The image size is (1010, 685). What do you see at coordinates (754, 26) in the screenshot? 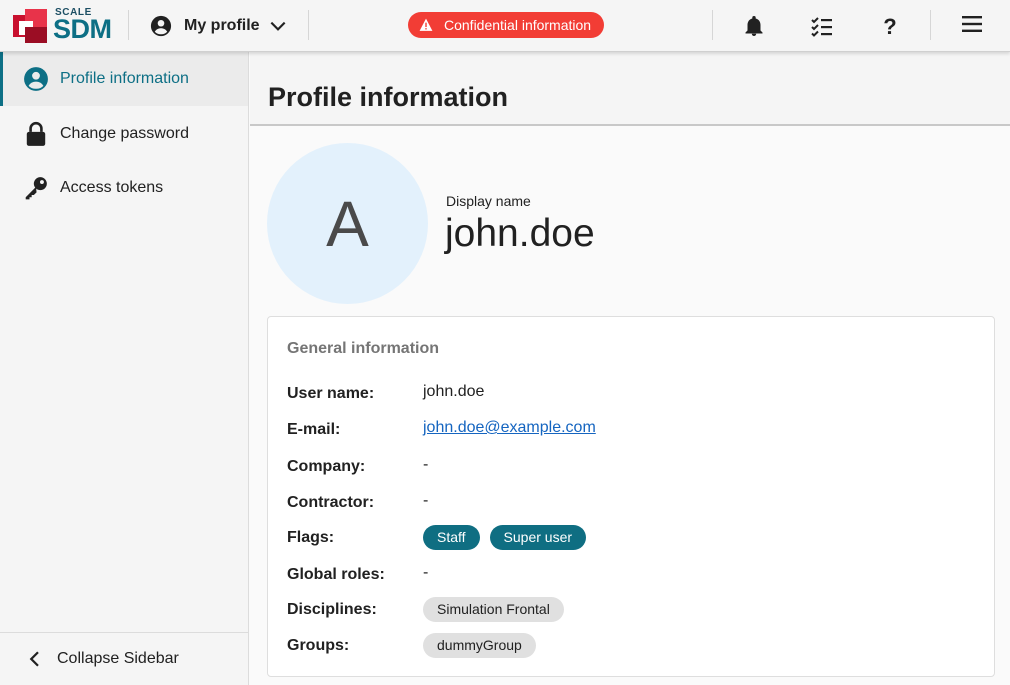
I see `bell-icon` at bounding box center [754, 26].